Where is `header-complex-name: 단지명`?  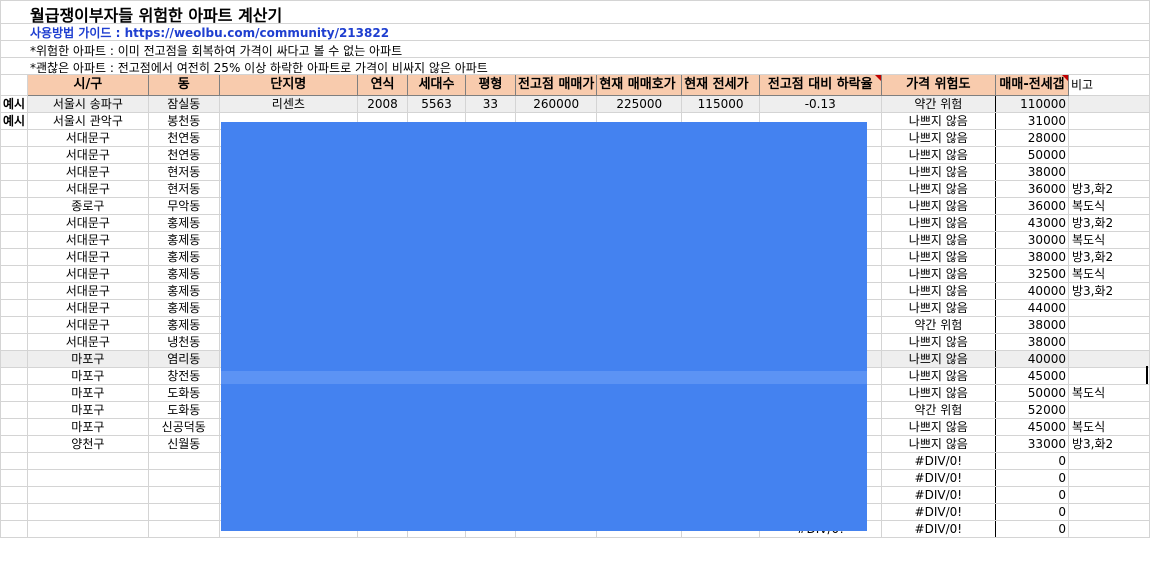
header-complex-name: 단지명 is located at coordinates (288, 85).